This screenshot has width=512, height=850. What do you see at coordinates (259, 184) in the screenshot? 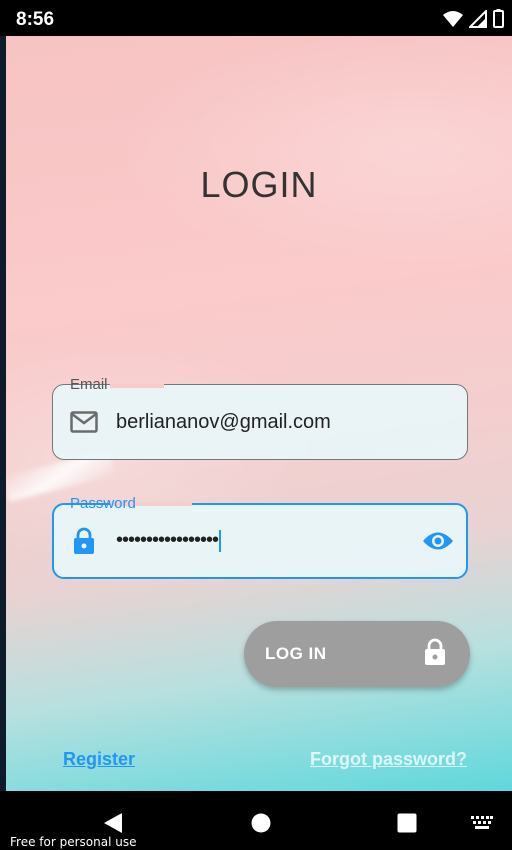
I see `page-title: LOGIN` at bounding box center [259, 184].